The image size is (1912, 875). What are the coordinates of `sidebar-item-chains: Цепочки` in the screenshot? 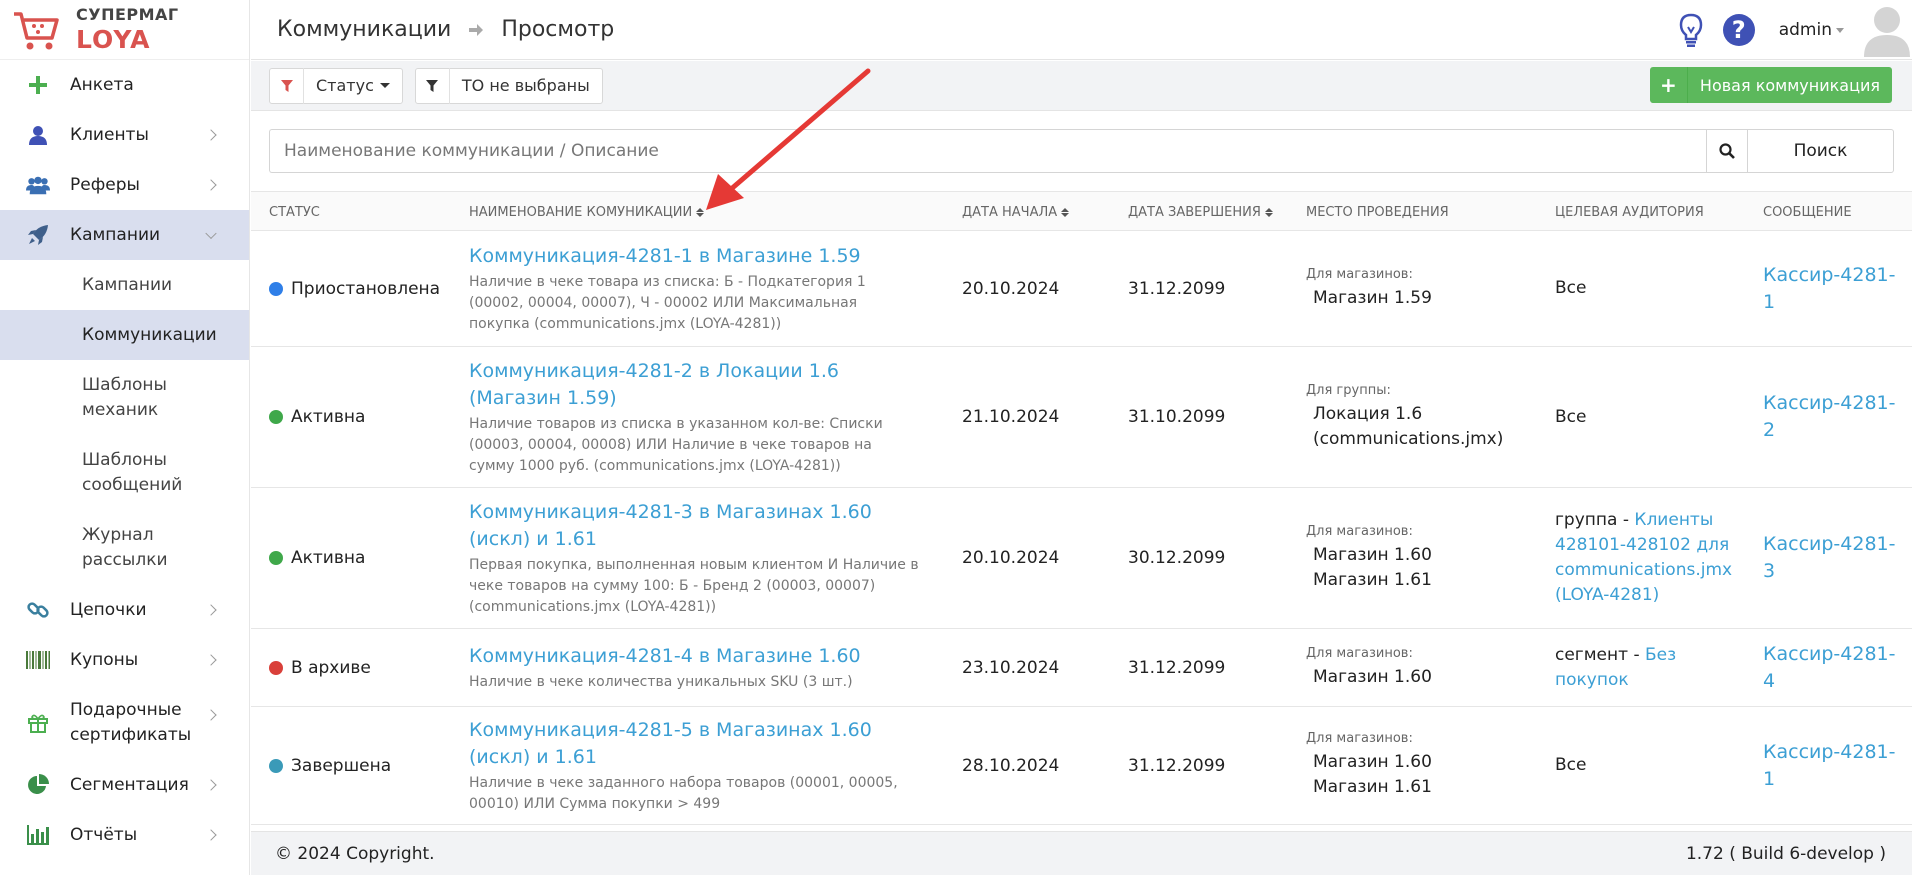 It's located at (124, 610).